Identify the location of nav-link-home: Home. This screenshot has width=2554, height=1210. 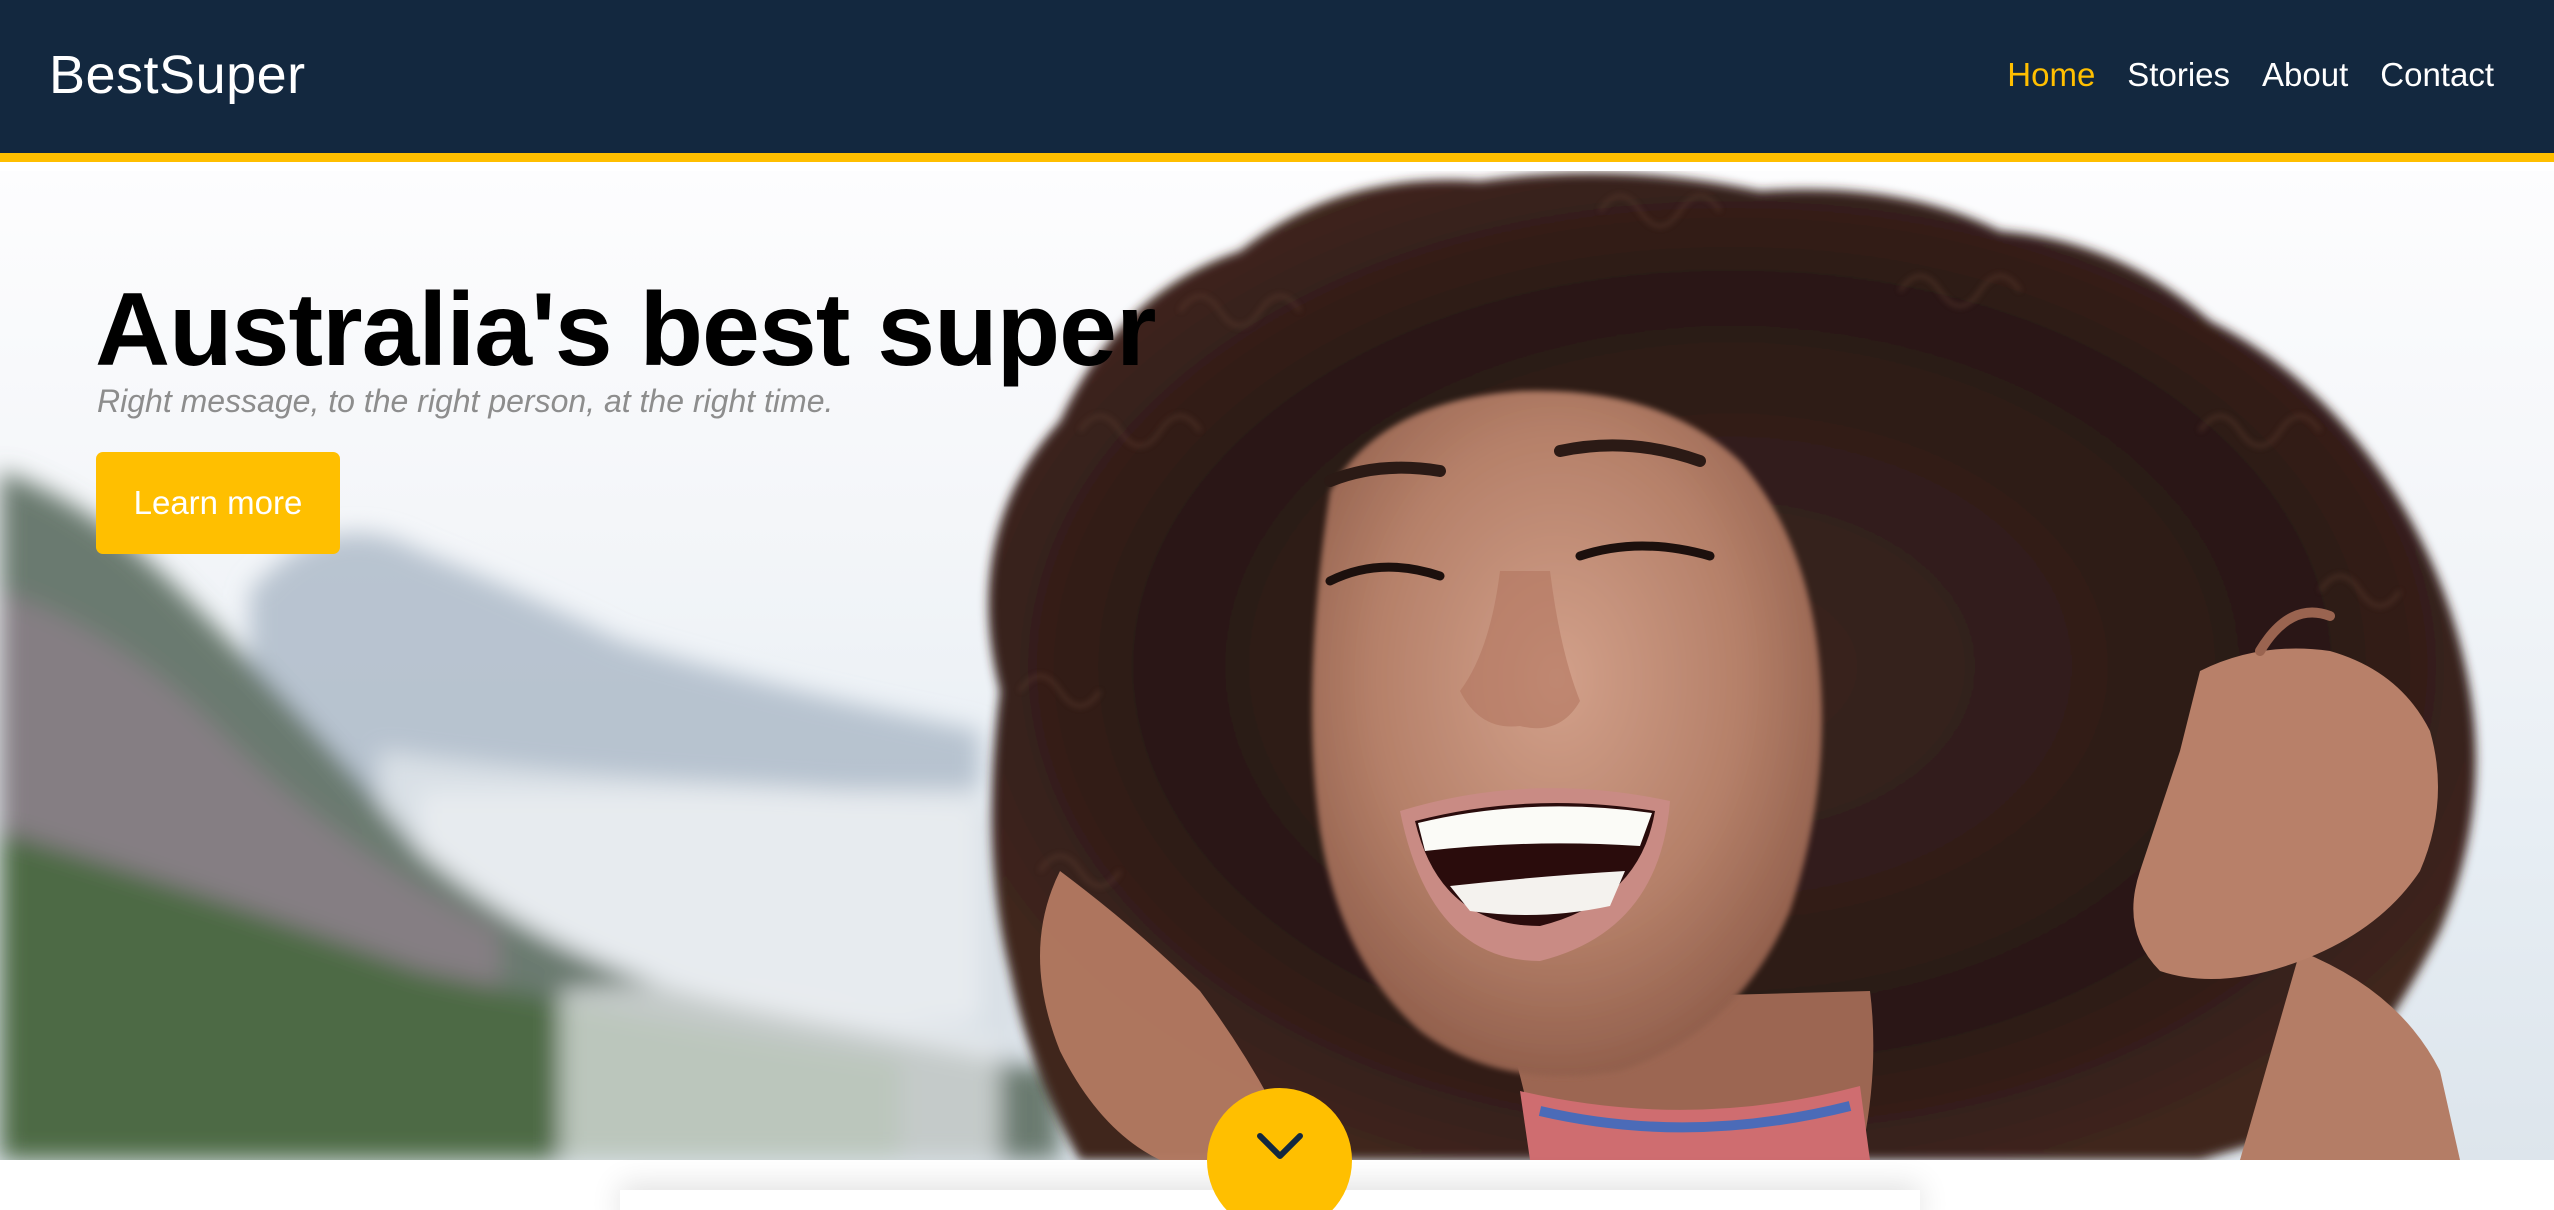
(2051, 75).